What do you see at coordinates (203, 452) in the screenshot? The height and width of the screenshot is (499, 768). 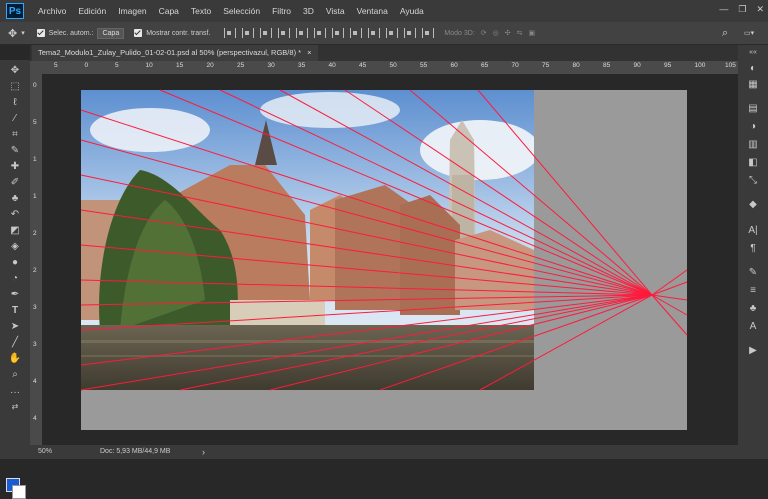 I see `status-menu-arrow-icon: ›` at bounding box center [203, 452].